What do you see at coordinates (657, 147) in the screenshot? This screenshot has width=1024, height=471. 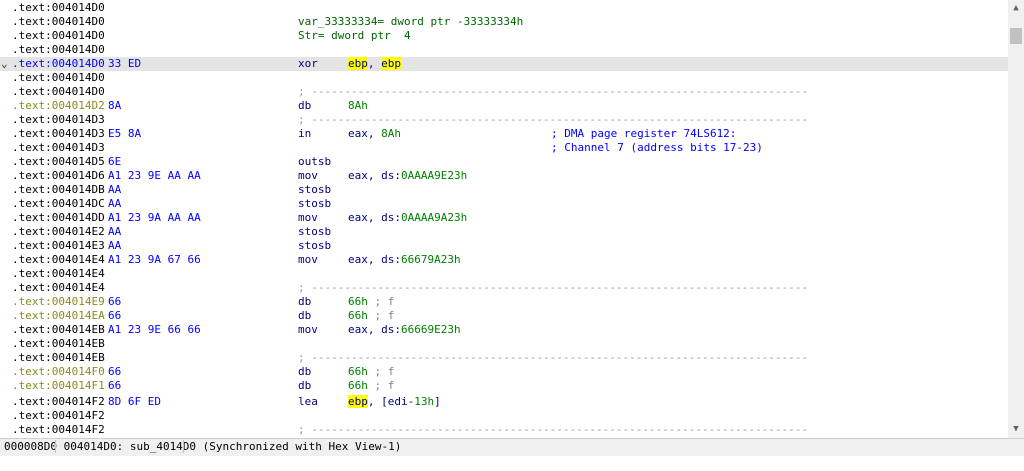 I see `comment: ; Channel 7 (address bits 17-23)` at bounding box center [657, 147].